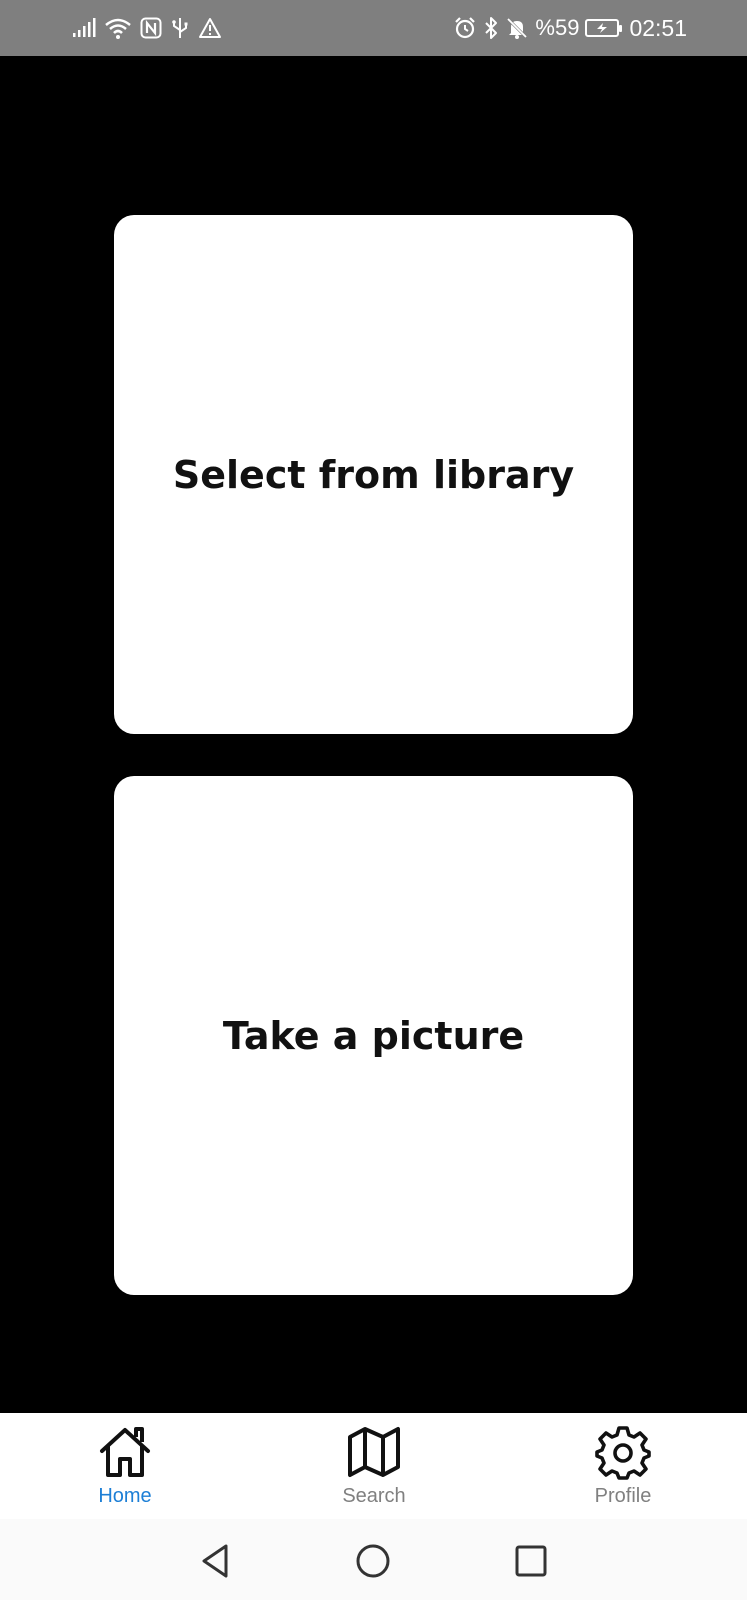 This screenshot has width=747, height=1600. I want to click on bottom-navigation: Home Search Profile, so click(373, 1466).